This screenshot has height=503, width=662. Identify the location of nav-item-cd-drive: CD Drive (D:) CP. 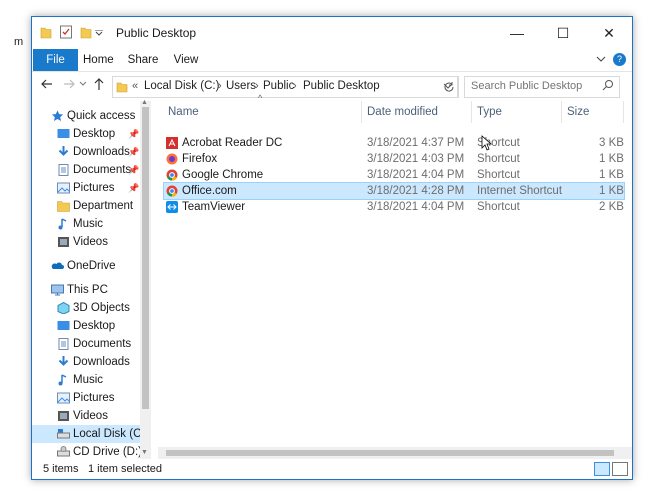
(86, 451).